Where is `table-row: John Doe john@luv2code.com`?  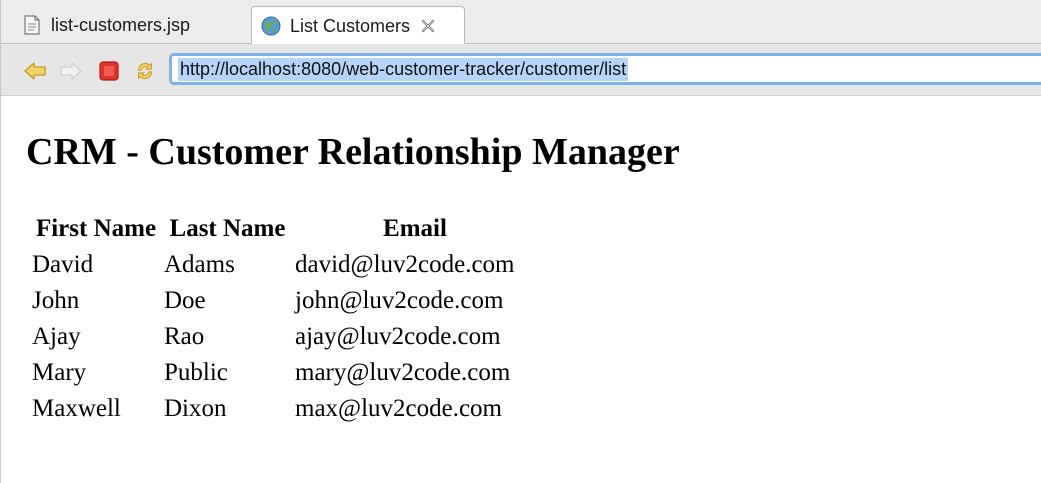 table-row: John Doe john@luv2code.com is located at coordinates (283, 301).